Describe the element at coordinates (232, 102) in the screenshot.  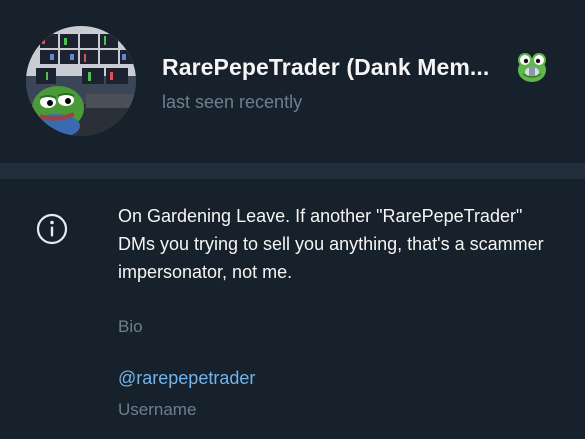
I see `last-seen-status: last seen recently` at that location.